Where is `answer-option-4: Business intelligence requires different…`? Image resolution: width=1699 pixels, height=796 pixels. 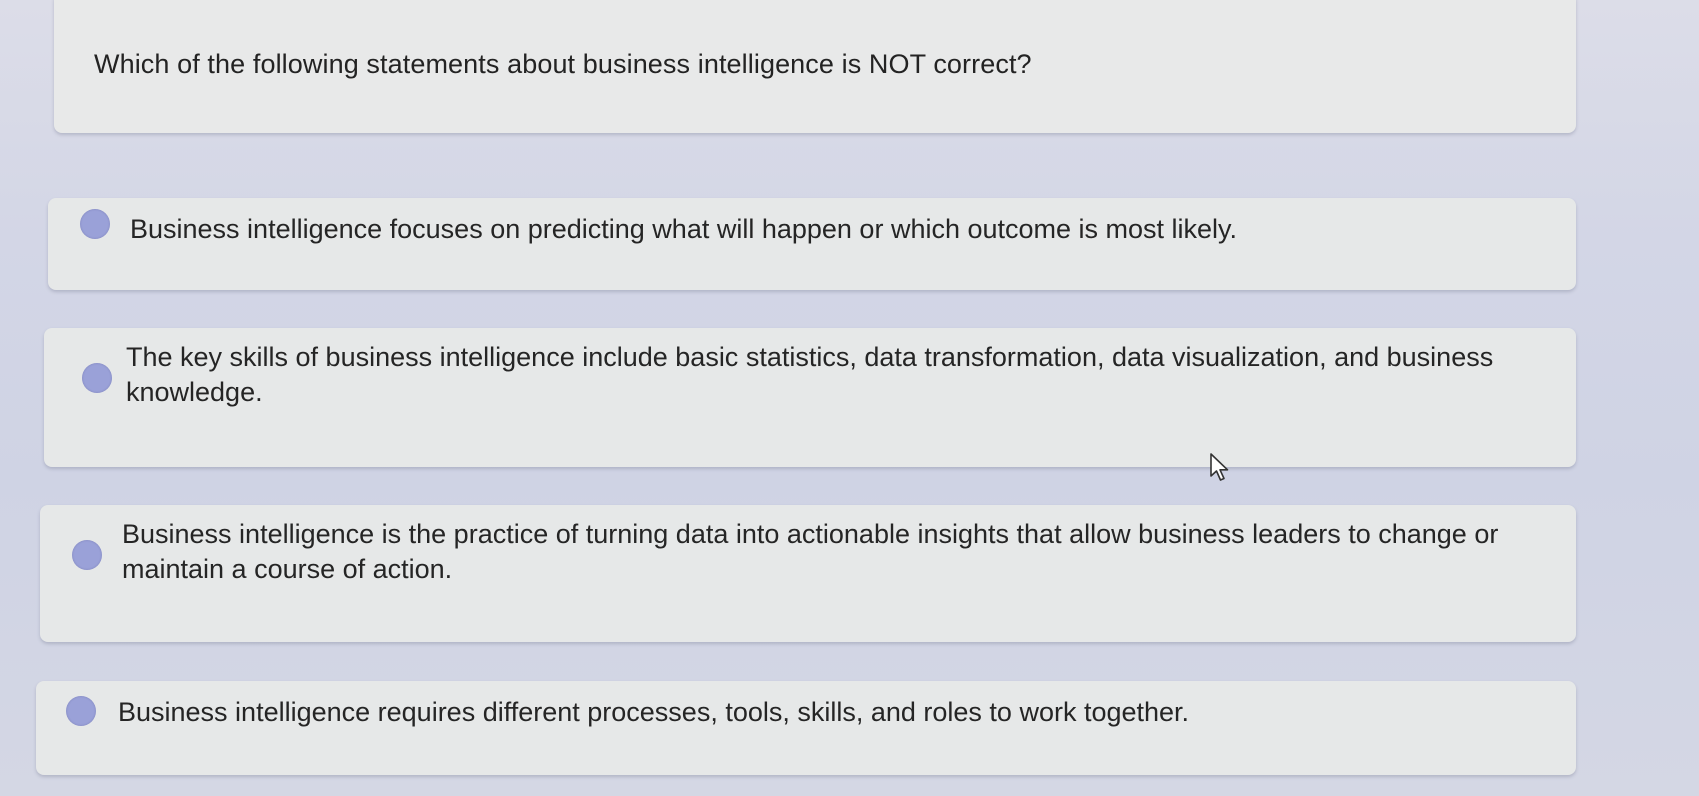
answer-option-4: Business intelligence requires different… is located at coordinates (806, 728).